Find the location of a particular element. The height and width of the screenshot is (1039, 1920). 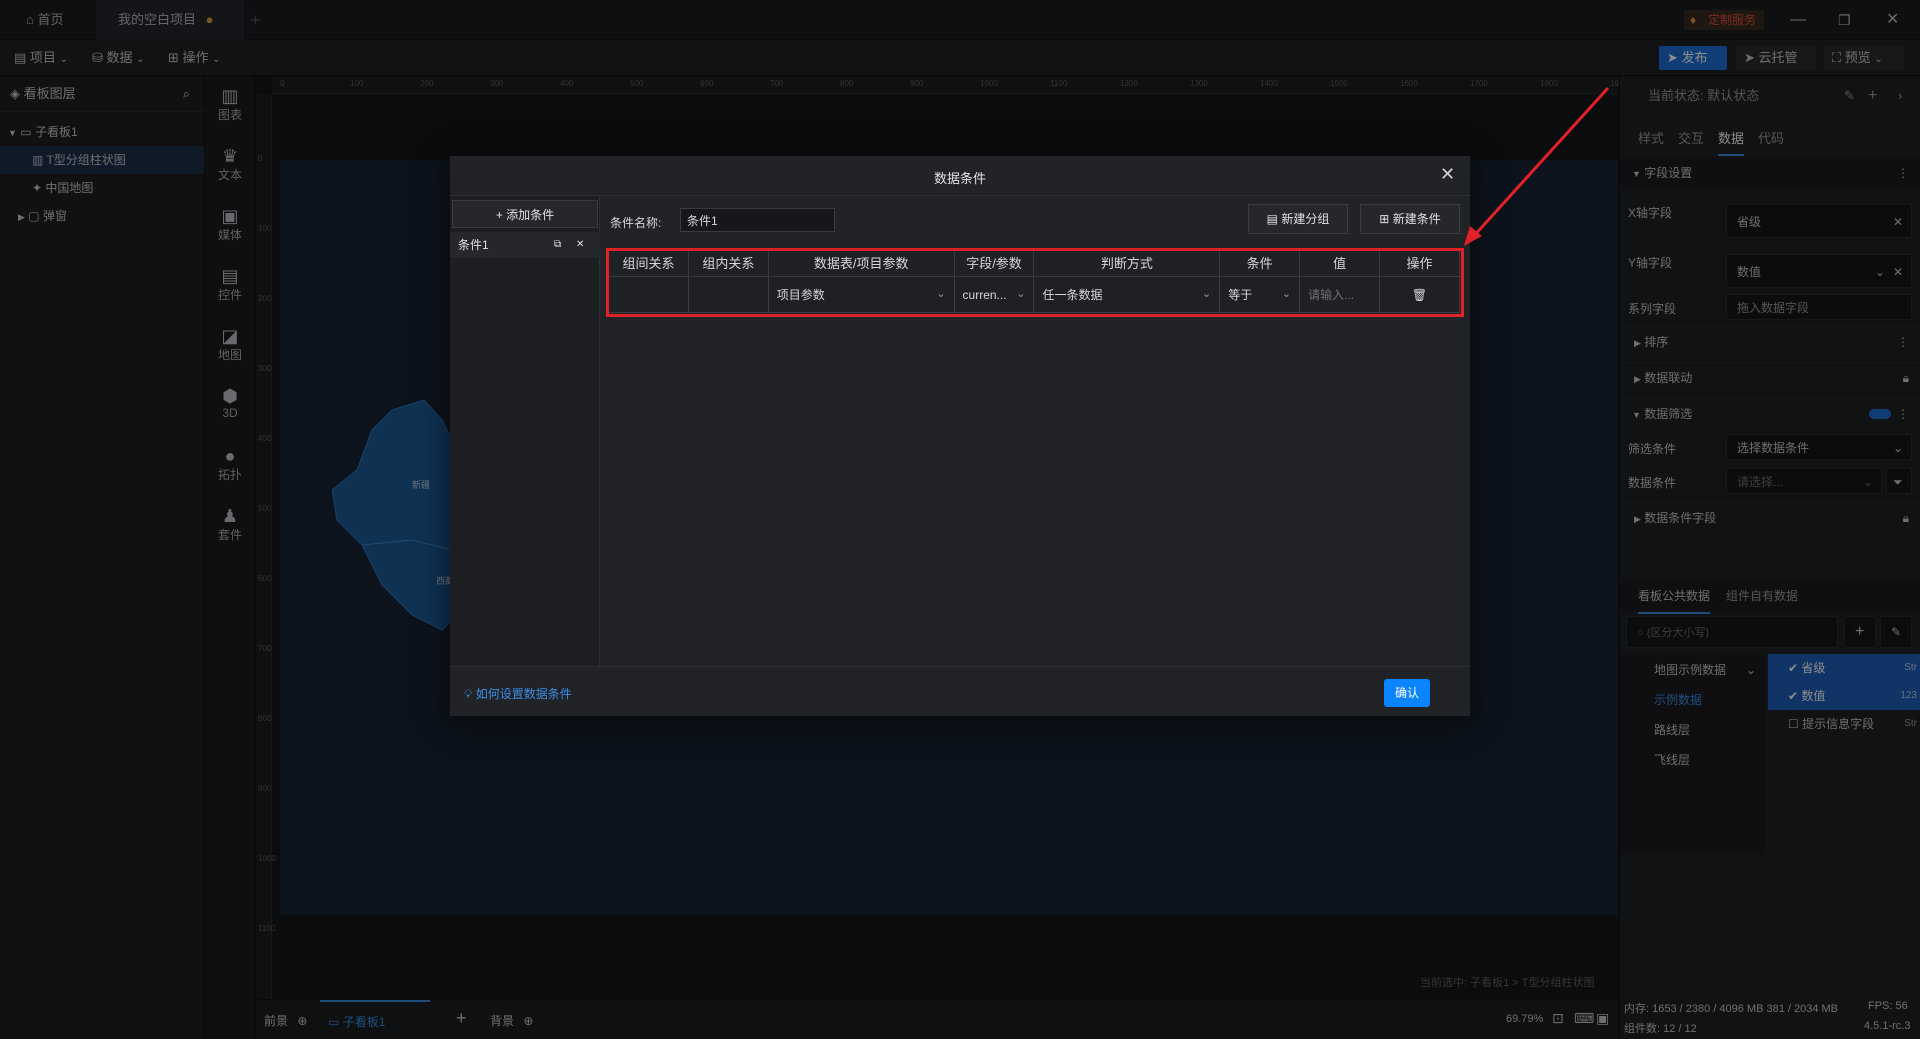

dialog-title: 数据条件 is located at coordinates (959, 178).